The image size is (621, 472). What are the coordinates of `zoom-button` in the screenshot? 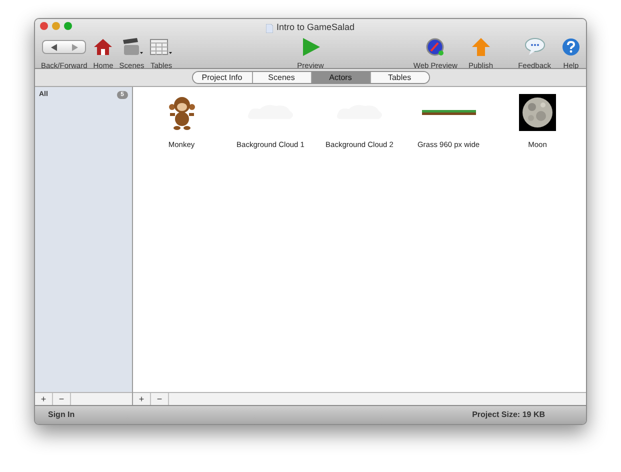 It's located at (68, 26).